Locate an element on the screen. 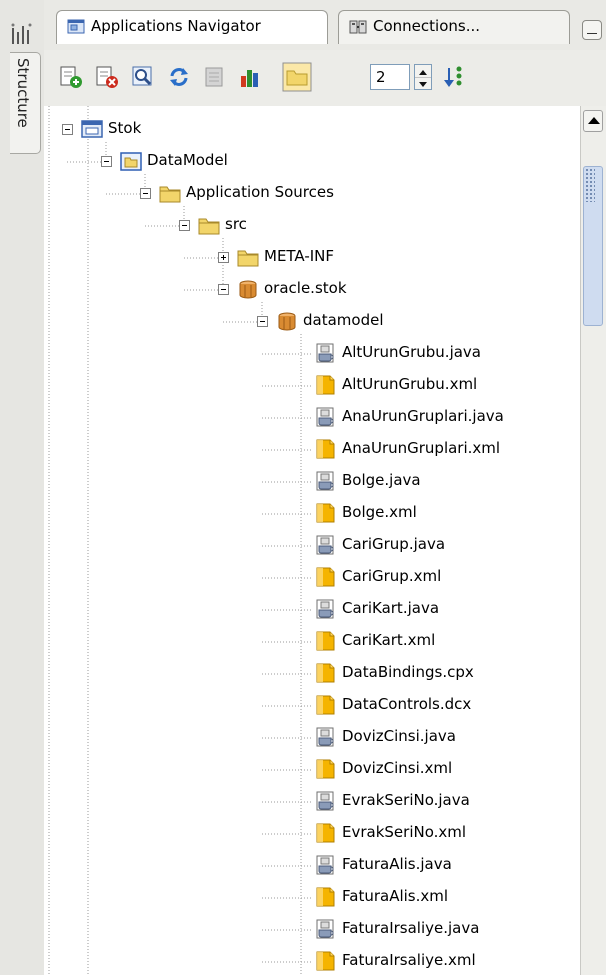 This screenshot has width=606, height=975. magnifier-icon is located at coordinates (143, 77).